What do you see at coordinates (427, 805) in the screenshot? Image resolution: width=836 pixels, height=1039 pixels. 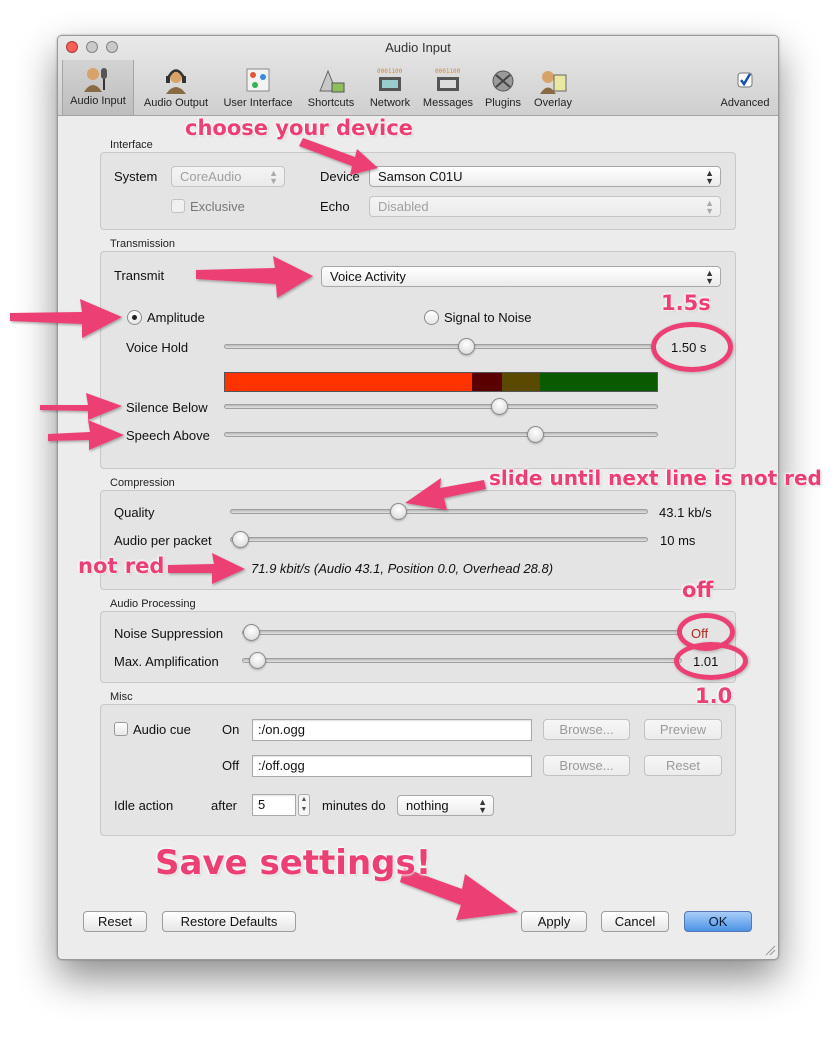 I see `idle-action-value: nothing` at bounding box center [427, 805].